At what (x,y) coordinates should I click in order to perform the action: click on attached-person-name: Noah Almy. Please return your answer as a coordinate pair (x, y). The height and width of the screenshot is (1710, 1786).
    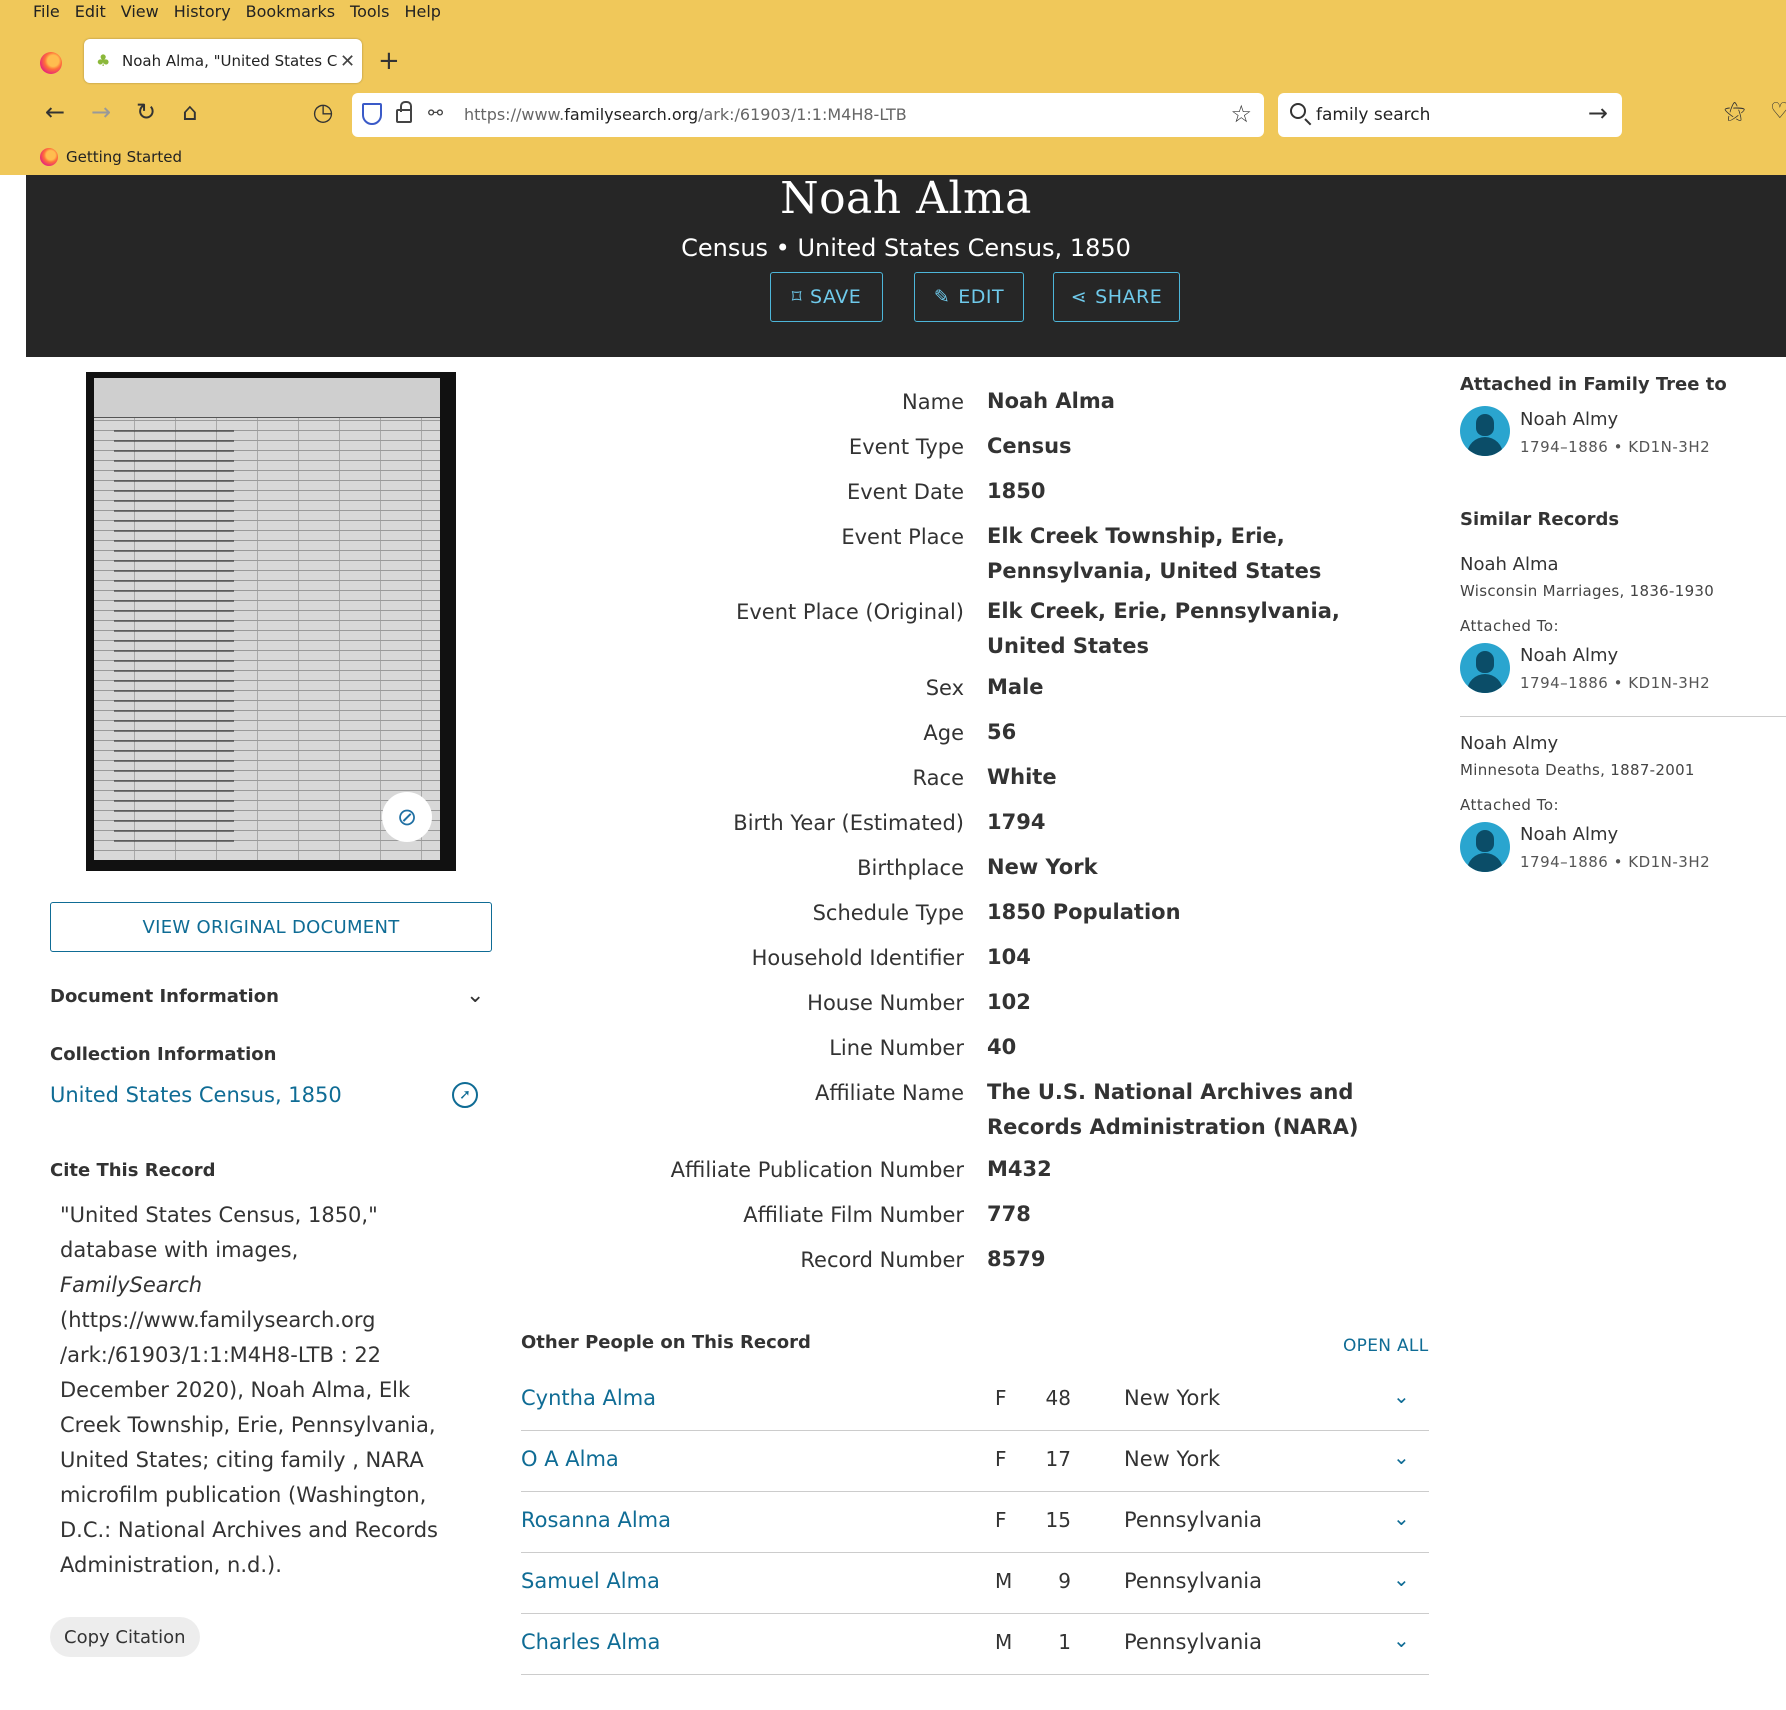
    Looking at the image, I should click on (1569, 419).